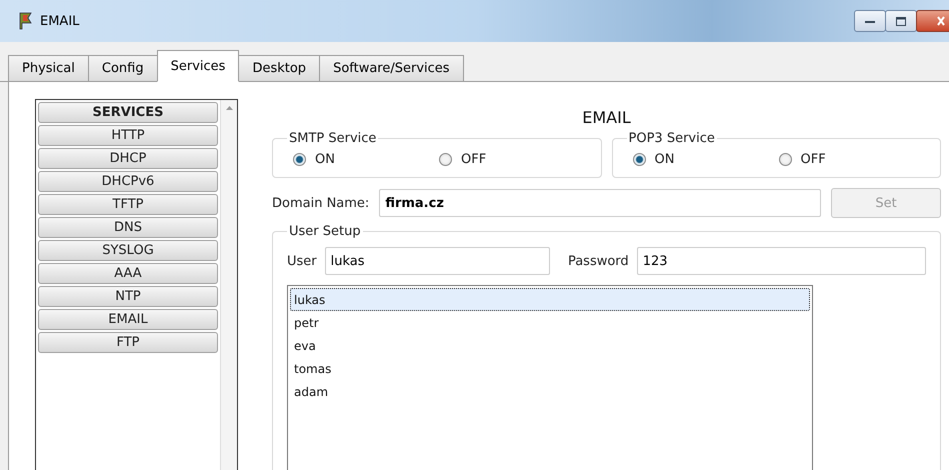 This screenshot has height=470, width=949. What do you see at coordinates (128, 181) in the screenshot?
I see `service-button: DHCPv6` at bounding box center [128, 181].